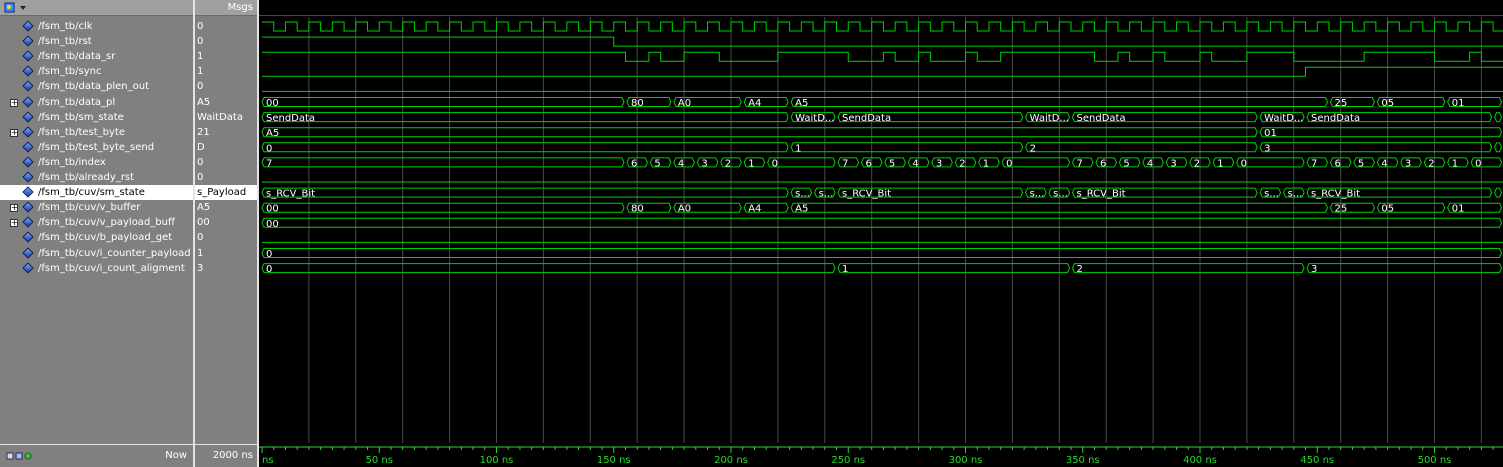 This screenshot has height=467, width=1503. What do you see at coordinates (1200, 460) in the screenshot?
I see `timeline-label: 400 ns` at bounding box center [1200, 460].